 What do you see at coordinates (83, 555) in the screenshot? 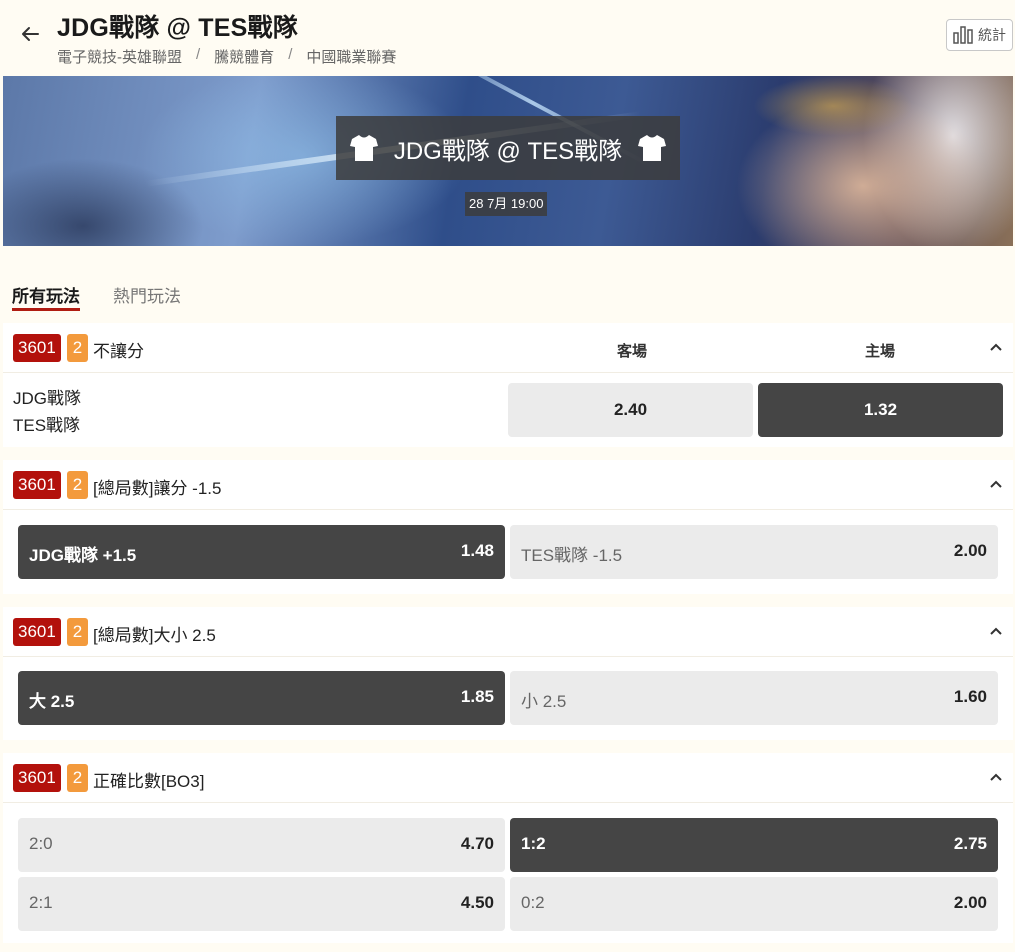
I see `odds-label: JDG戰隊 +1.5` at bounding box center [83, 555].